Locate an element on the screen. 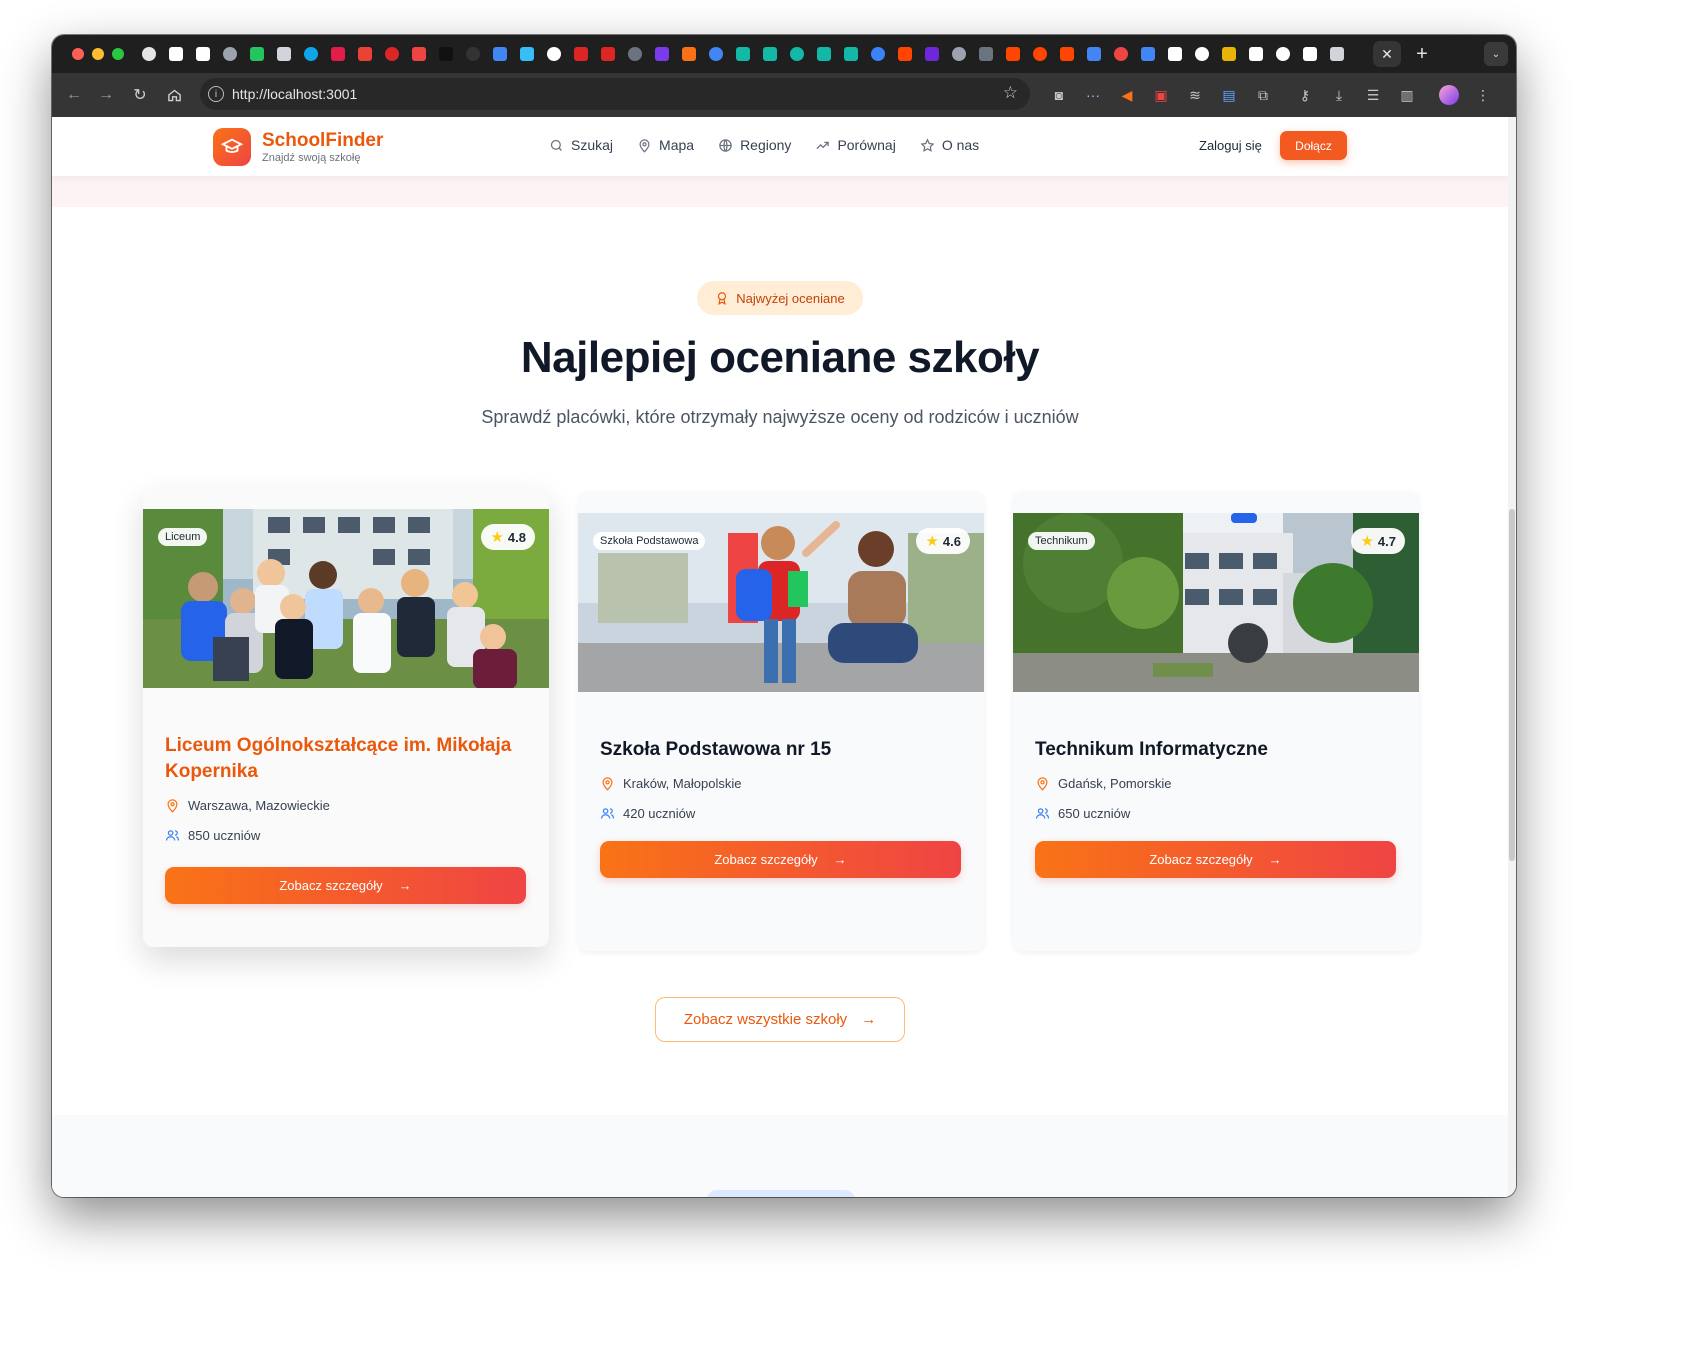 This screenshot has height=1358, width=1682. rating-badge: ★ 4.7 is located at coordinates (1378, 541).